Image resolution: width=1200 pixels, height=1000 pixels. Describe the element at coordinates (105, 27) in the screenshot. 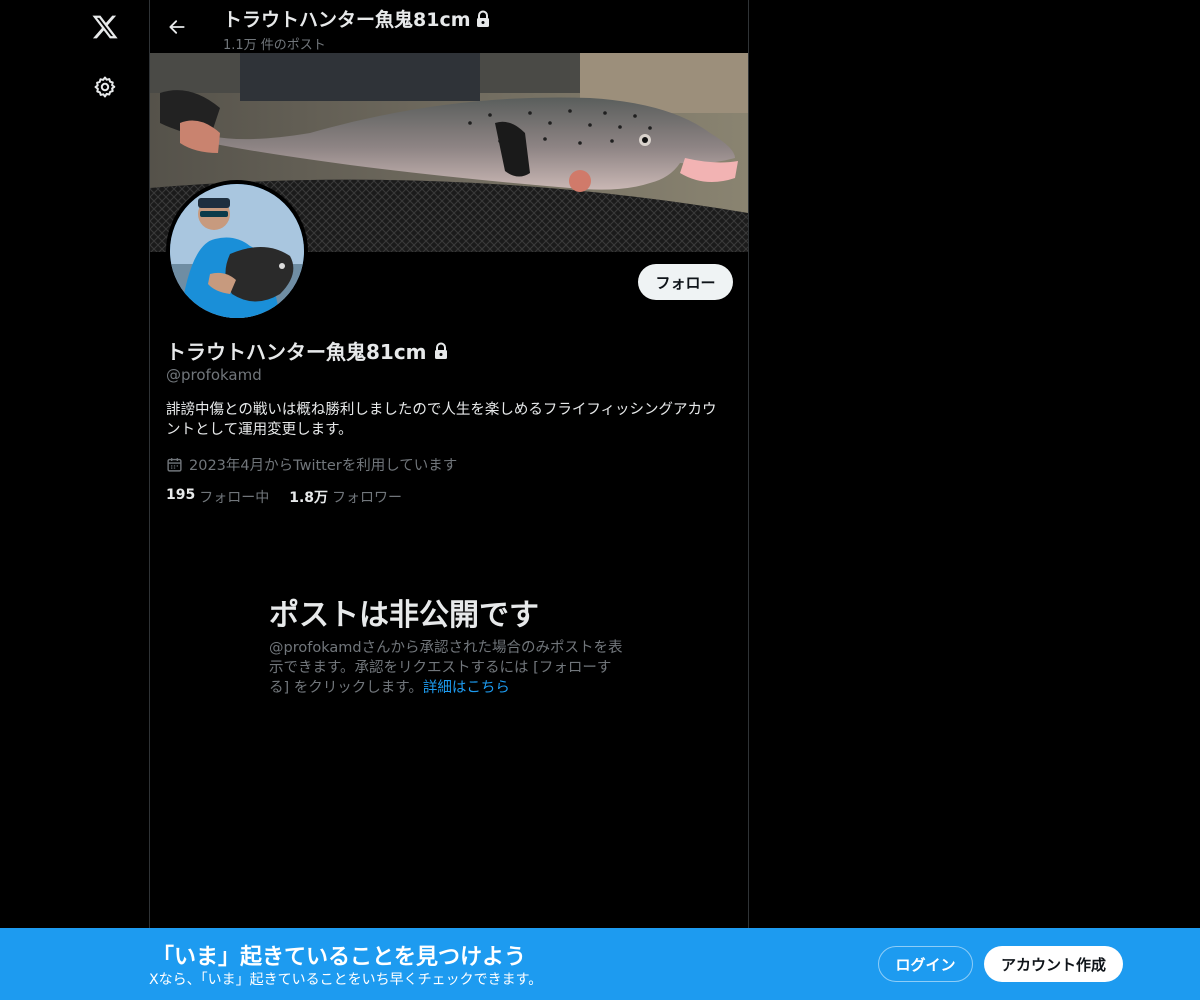

I see `x-logo-icon` at that location.